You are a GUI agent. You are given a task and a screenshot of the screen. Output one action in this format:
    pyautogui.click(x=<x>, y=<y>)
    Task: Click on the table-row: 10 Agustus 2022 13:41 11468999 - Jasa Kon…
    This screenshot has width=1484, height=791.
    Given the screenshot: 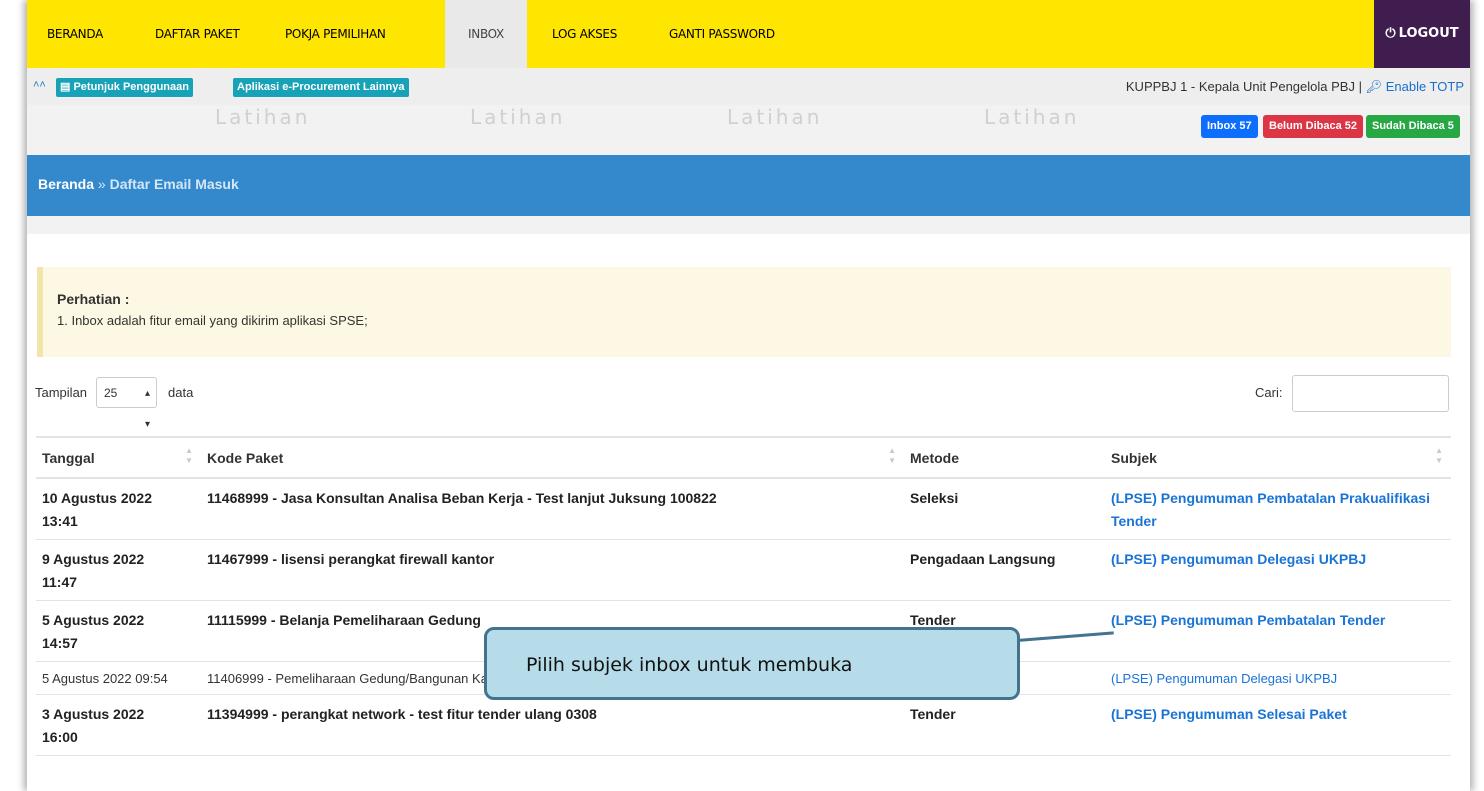 What is the action you would take?
    pyautogui.click(x=743, y=509)
    